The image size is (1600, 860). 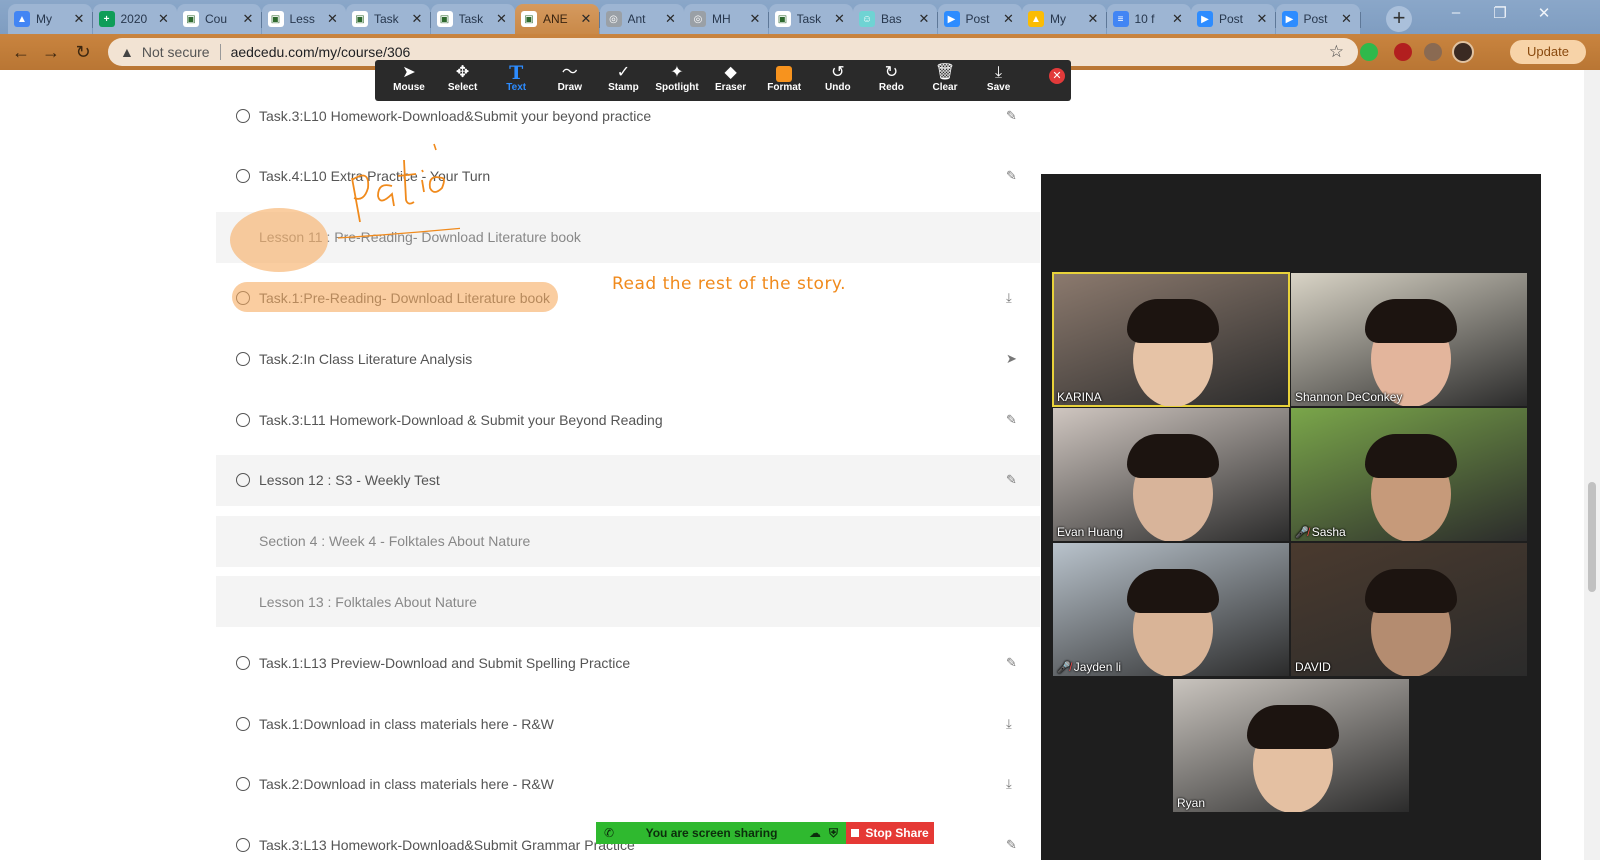 What do you see at coordinates (1399, 19) in the screenshot?
I see `new-tab-button: +` at bounding box center [1399, 19].